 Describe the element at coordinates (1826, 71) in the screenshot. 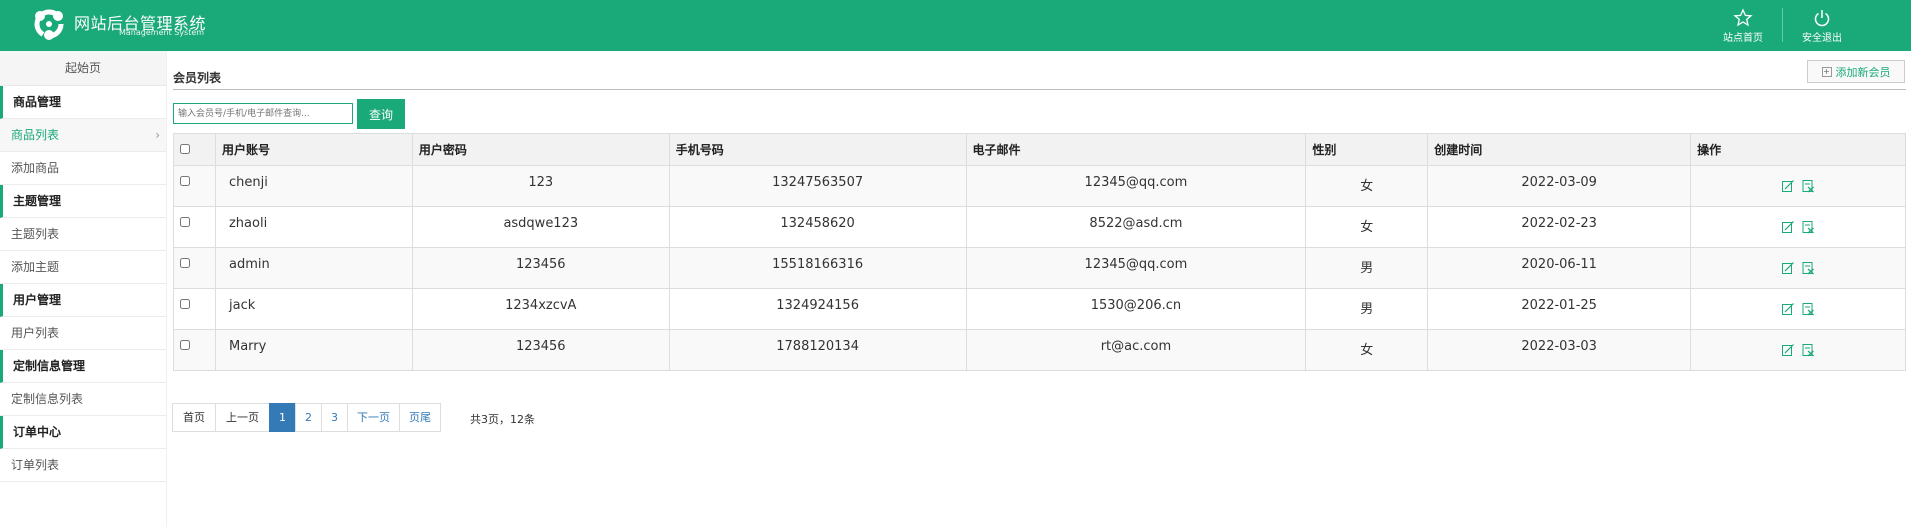

I see `plus-icon: +` at that location.